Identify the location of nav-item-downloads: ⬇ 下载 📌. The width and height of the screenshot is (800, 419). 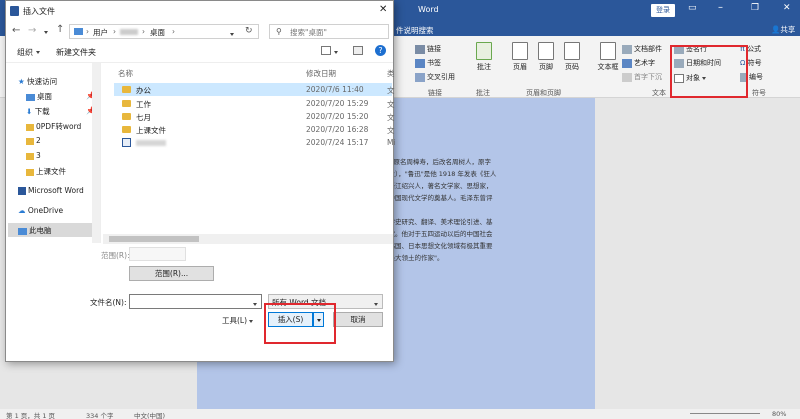
(60, 111).